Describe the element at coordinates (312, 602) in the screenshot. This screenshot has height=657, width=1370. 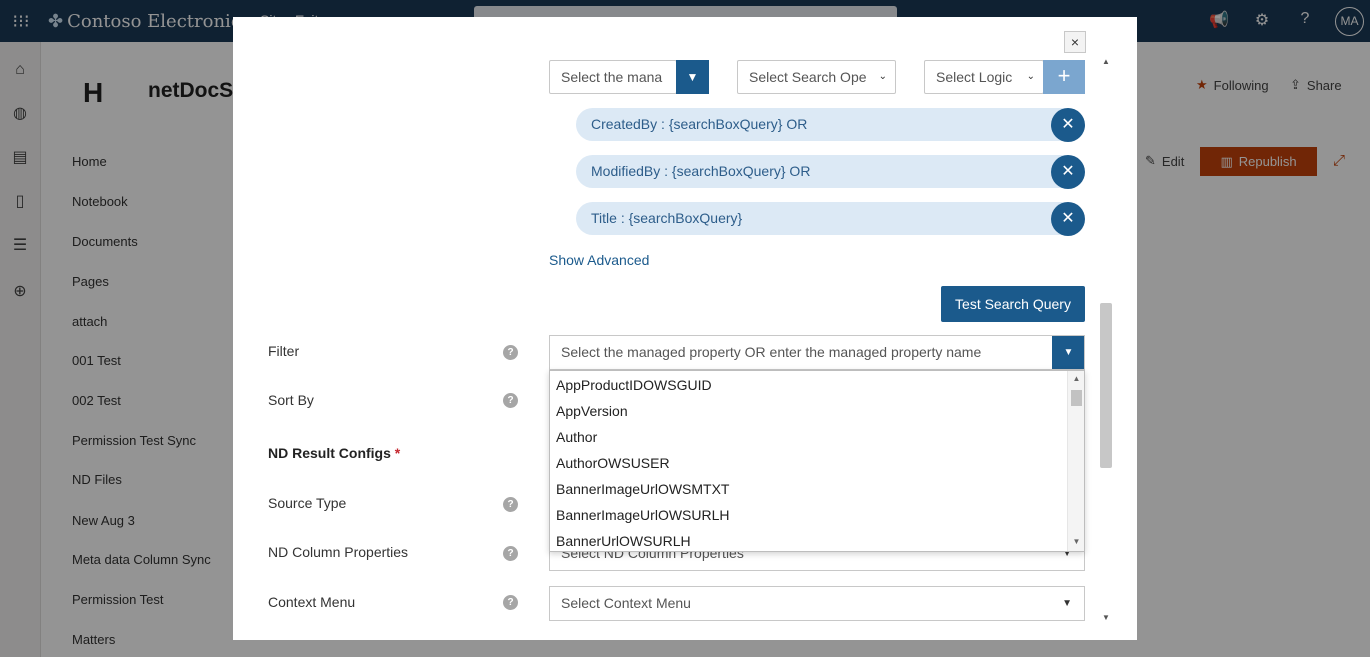
I see `context-menu-label: Context Menu` at that location.